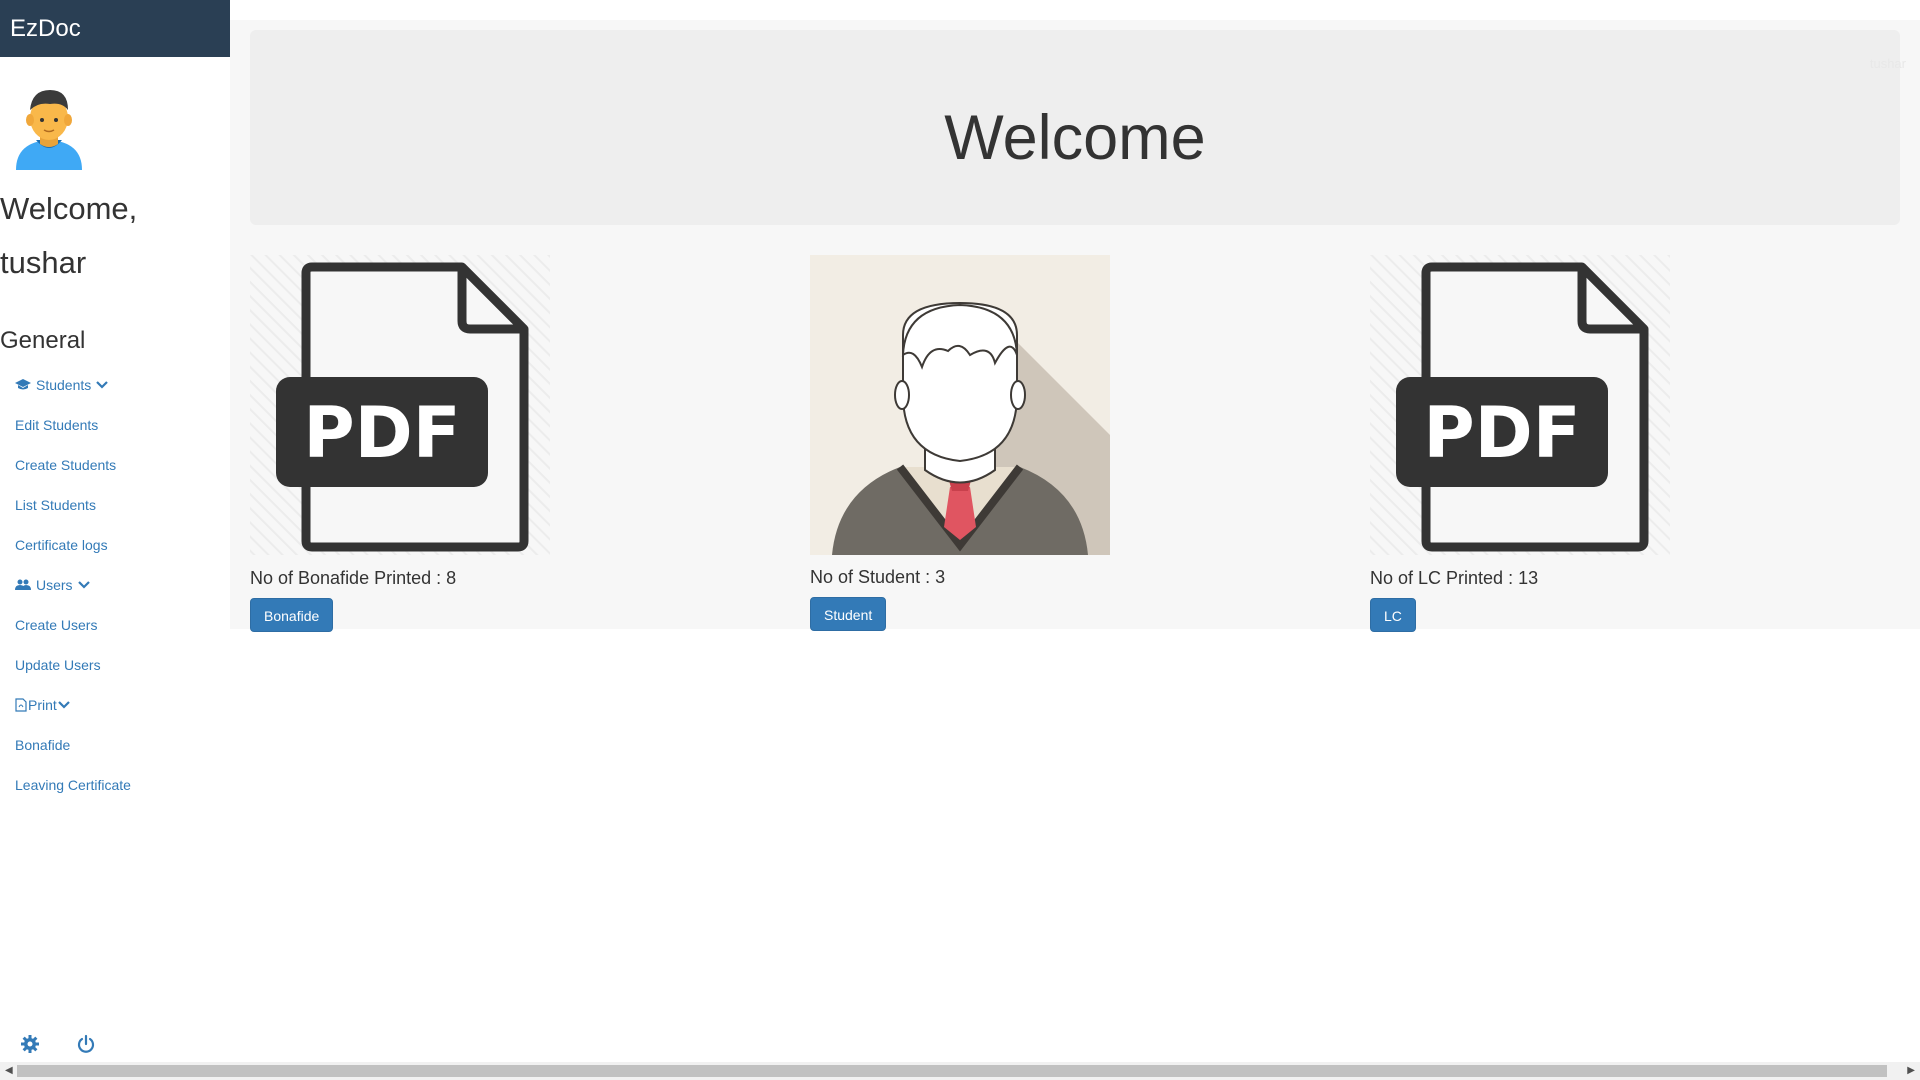 The height and width of the screenshot is (1080, 1920). What do you see at coordinates (86, 1044) in the screenshot?
I see `power-icon` at bounding box center [86, 1044].